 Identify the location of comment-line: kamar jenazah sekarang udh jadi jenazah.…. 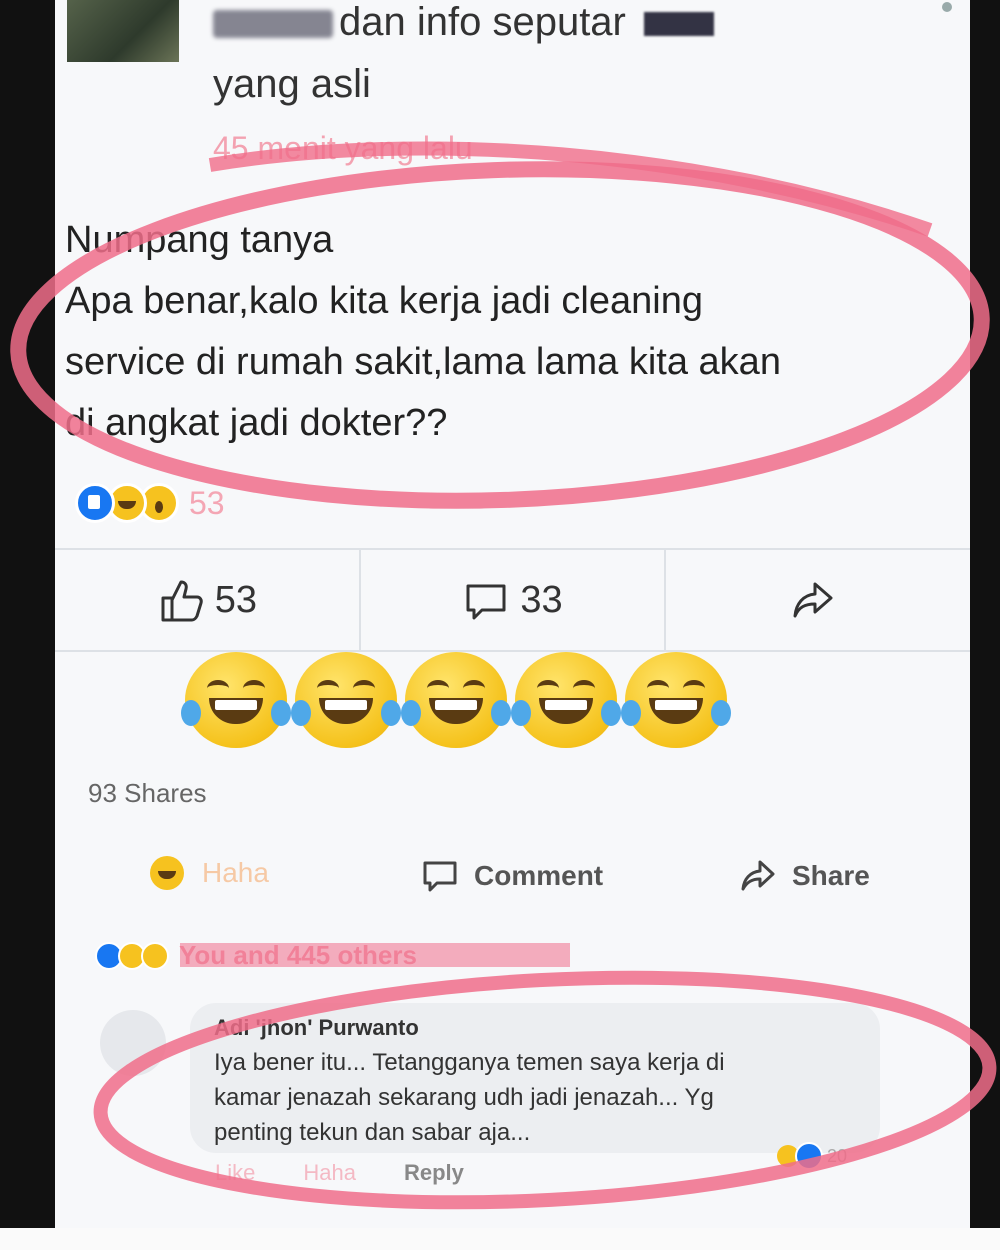
(464, 1097).